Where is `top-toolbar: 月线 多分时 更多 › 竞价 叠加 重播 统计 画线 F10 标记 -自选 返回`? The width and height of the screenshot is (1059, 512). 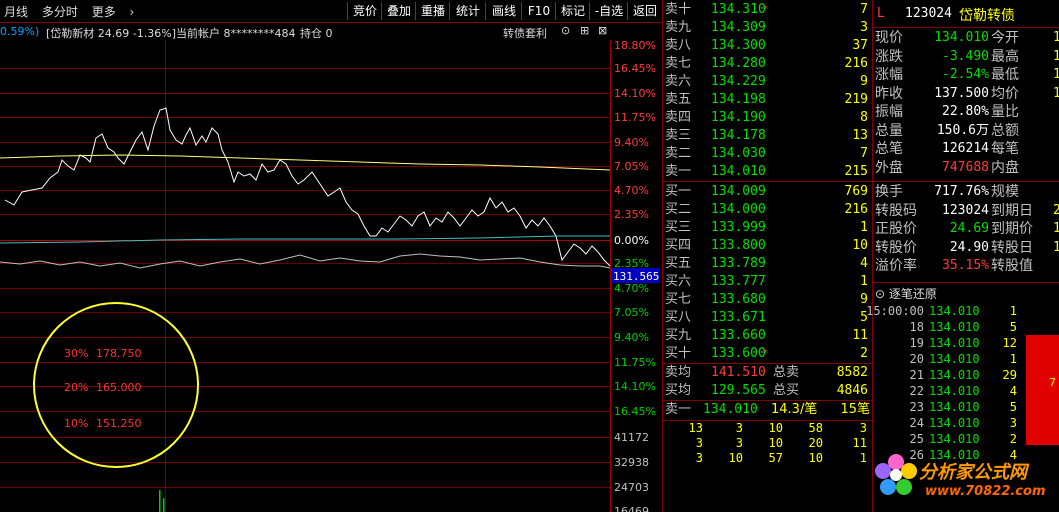
top-toolbar: 月线 多分时 更多 › 竞价 叠加 重播 统计 画线 F10 标记 -自选 返回 is located at coordinates (331, 11).